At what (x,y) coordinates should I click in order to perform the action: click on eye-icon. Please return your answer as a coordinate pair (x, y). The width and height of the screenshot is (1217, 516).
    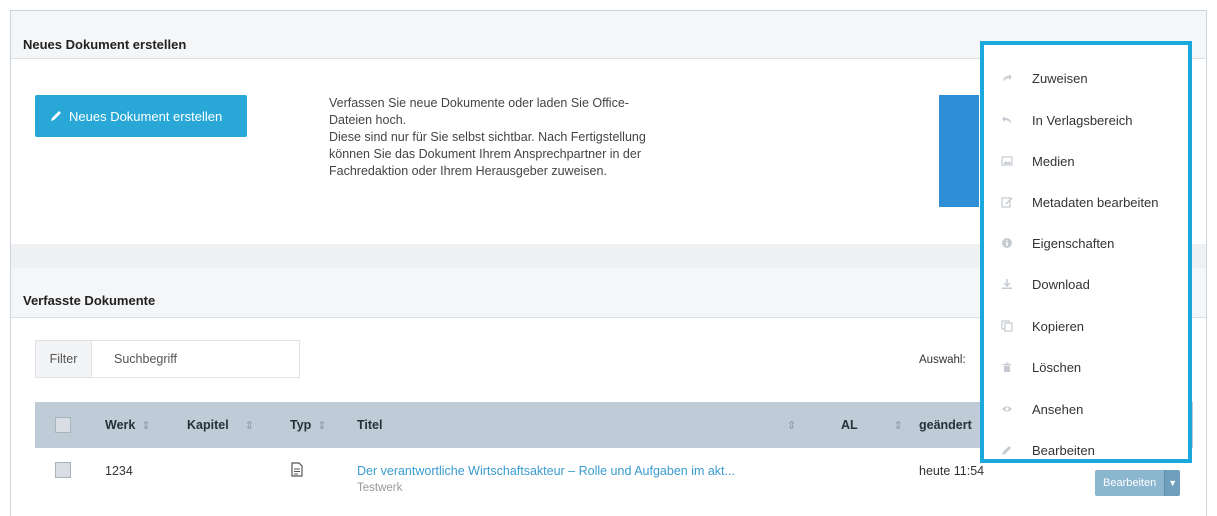
    Looking at the image, I should click on (1007, 409).